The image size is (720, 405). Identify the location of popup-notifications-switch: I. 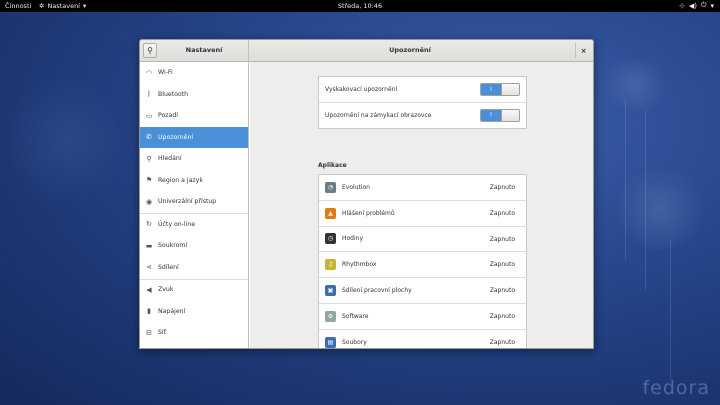
(500, 89).